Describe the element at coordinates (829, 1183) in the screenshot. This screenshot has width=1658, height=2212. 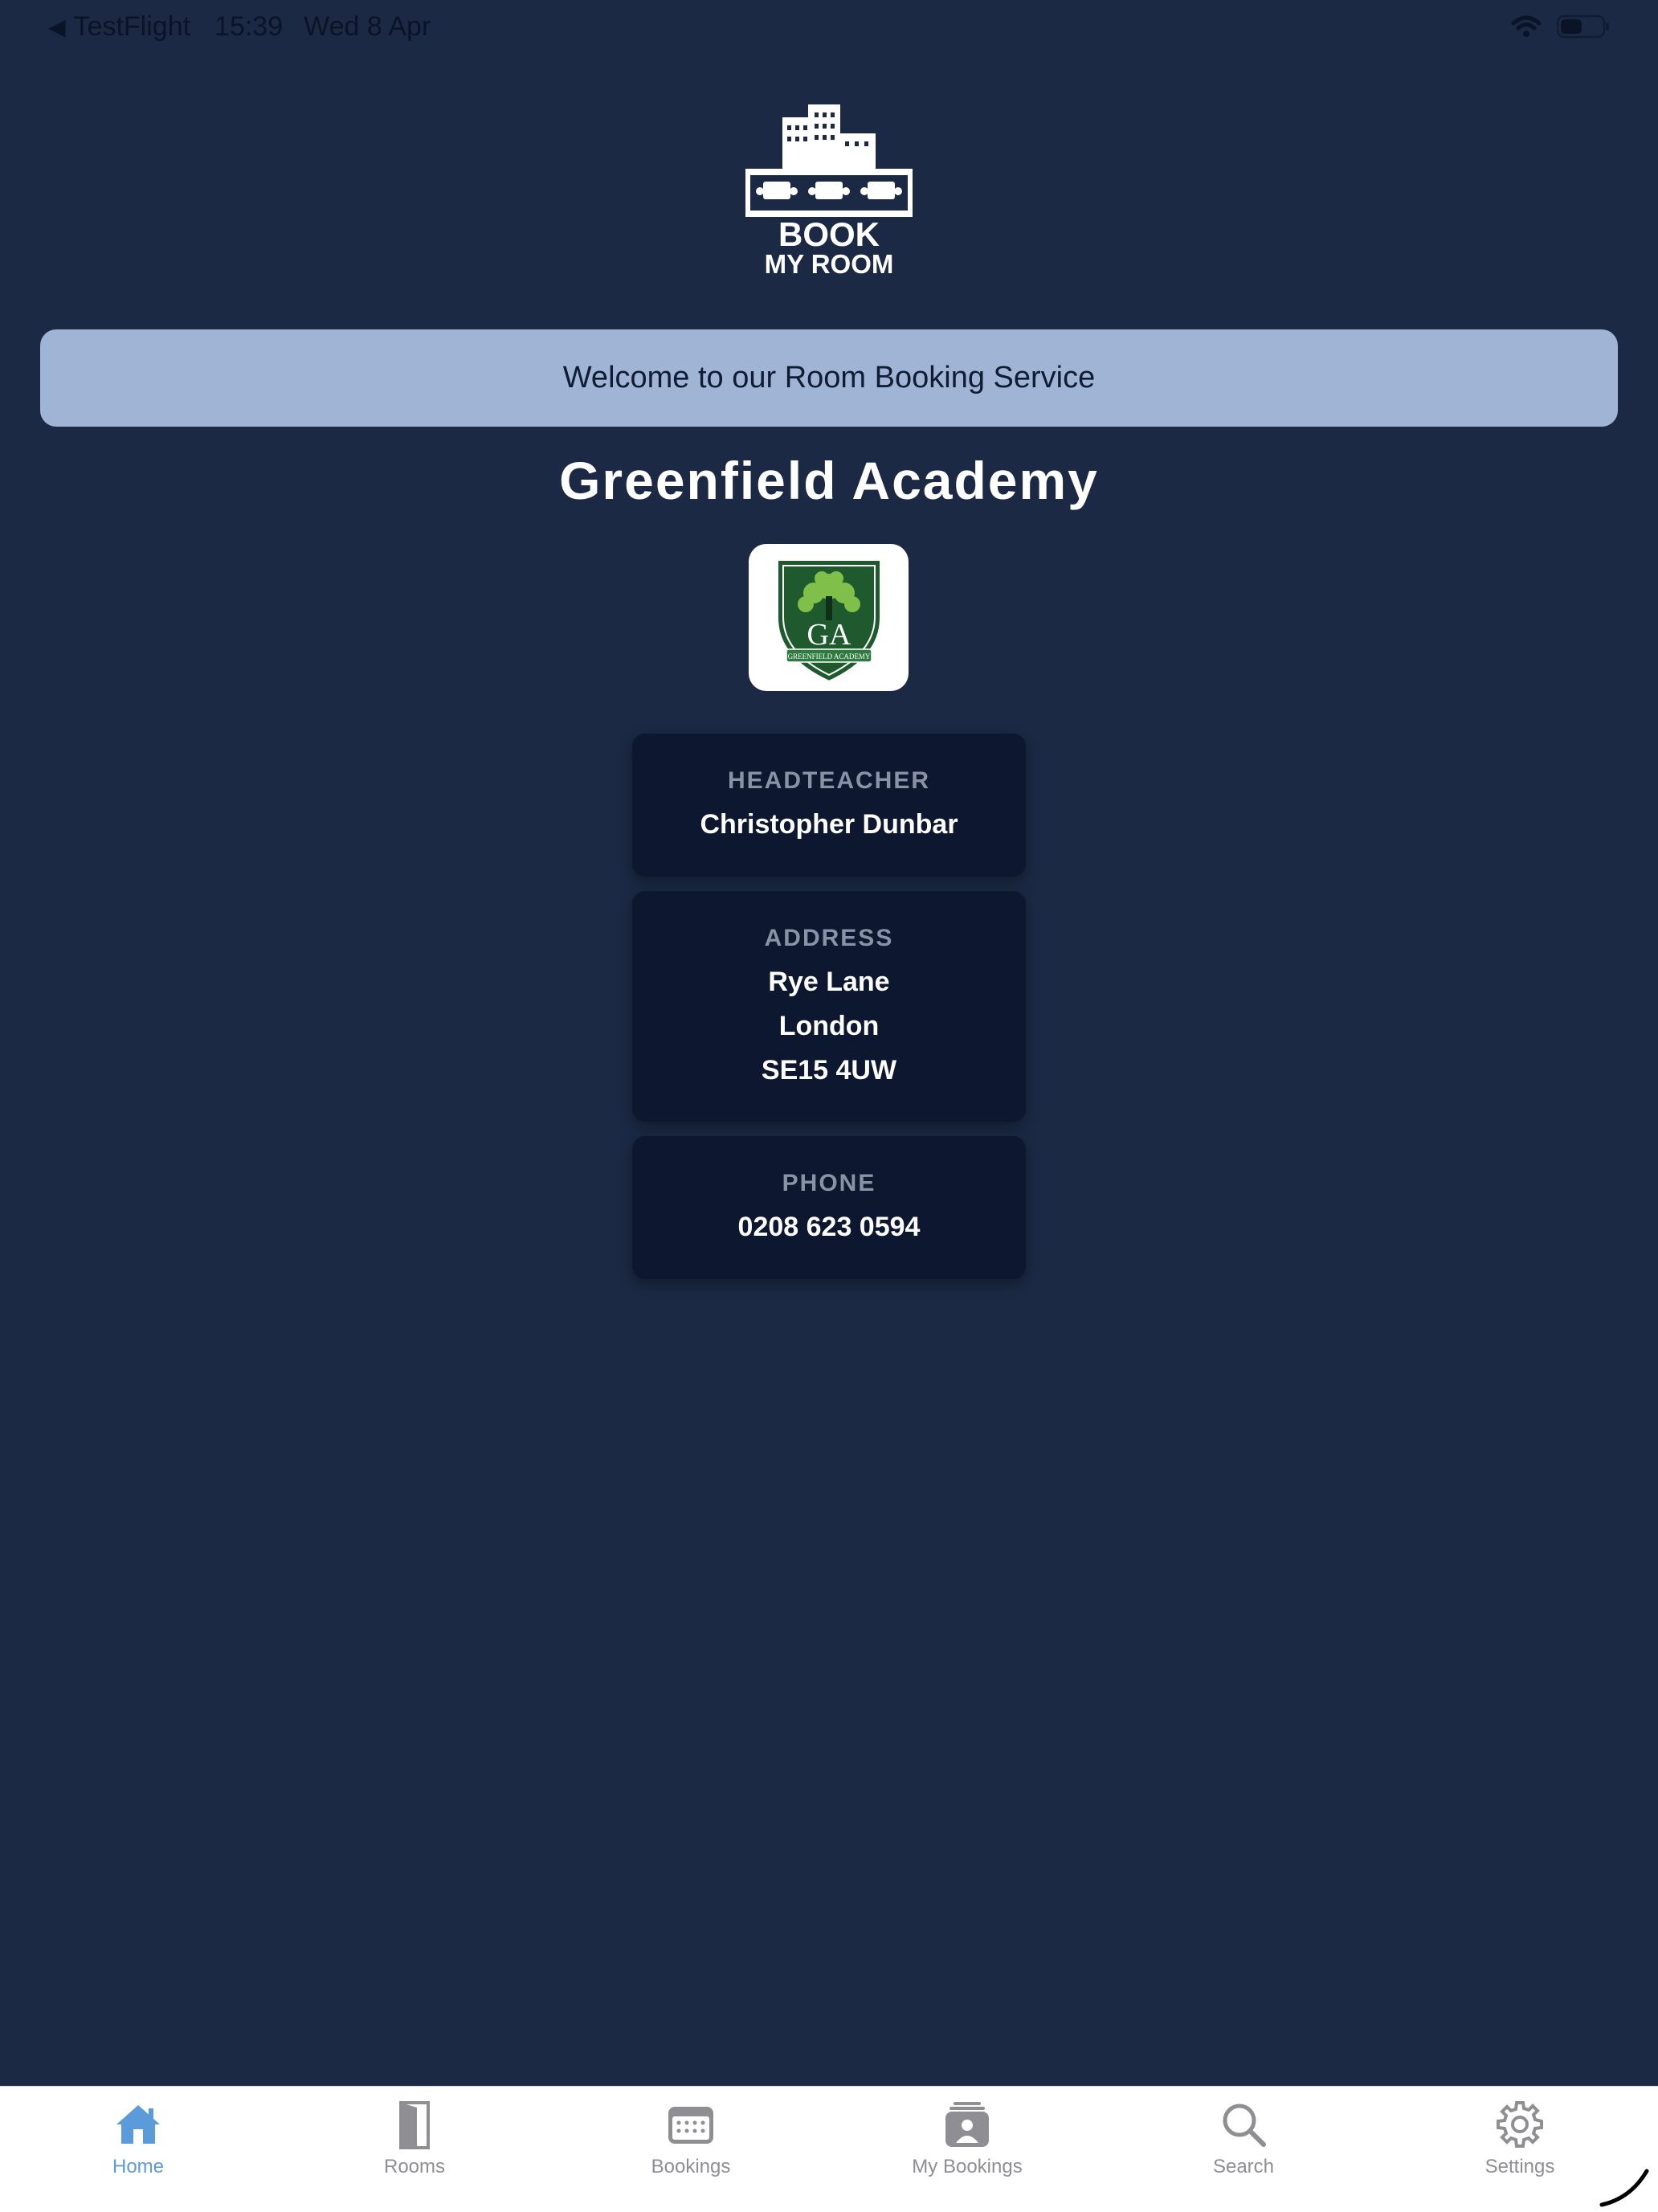
I see `phone-label: PHONE` at that location.